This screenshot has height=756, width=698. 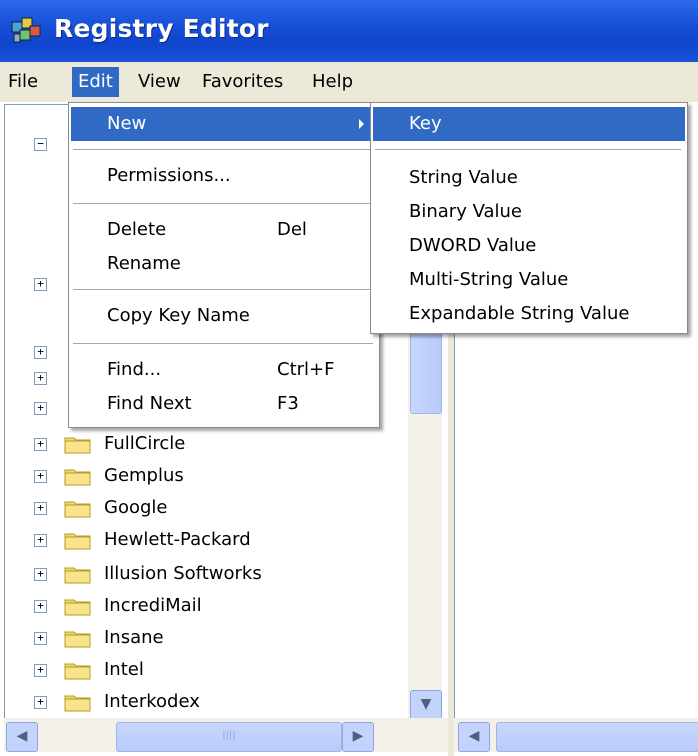 What do you see at coordinates (159, 82) in the screenshot?
I see `menu-view: View` at bounding box center [159, 82].